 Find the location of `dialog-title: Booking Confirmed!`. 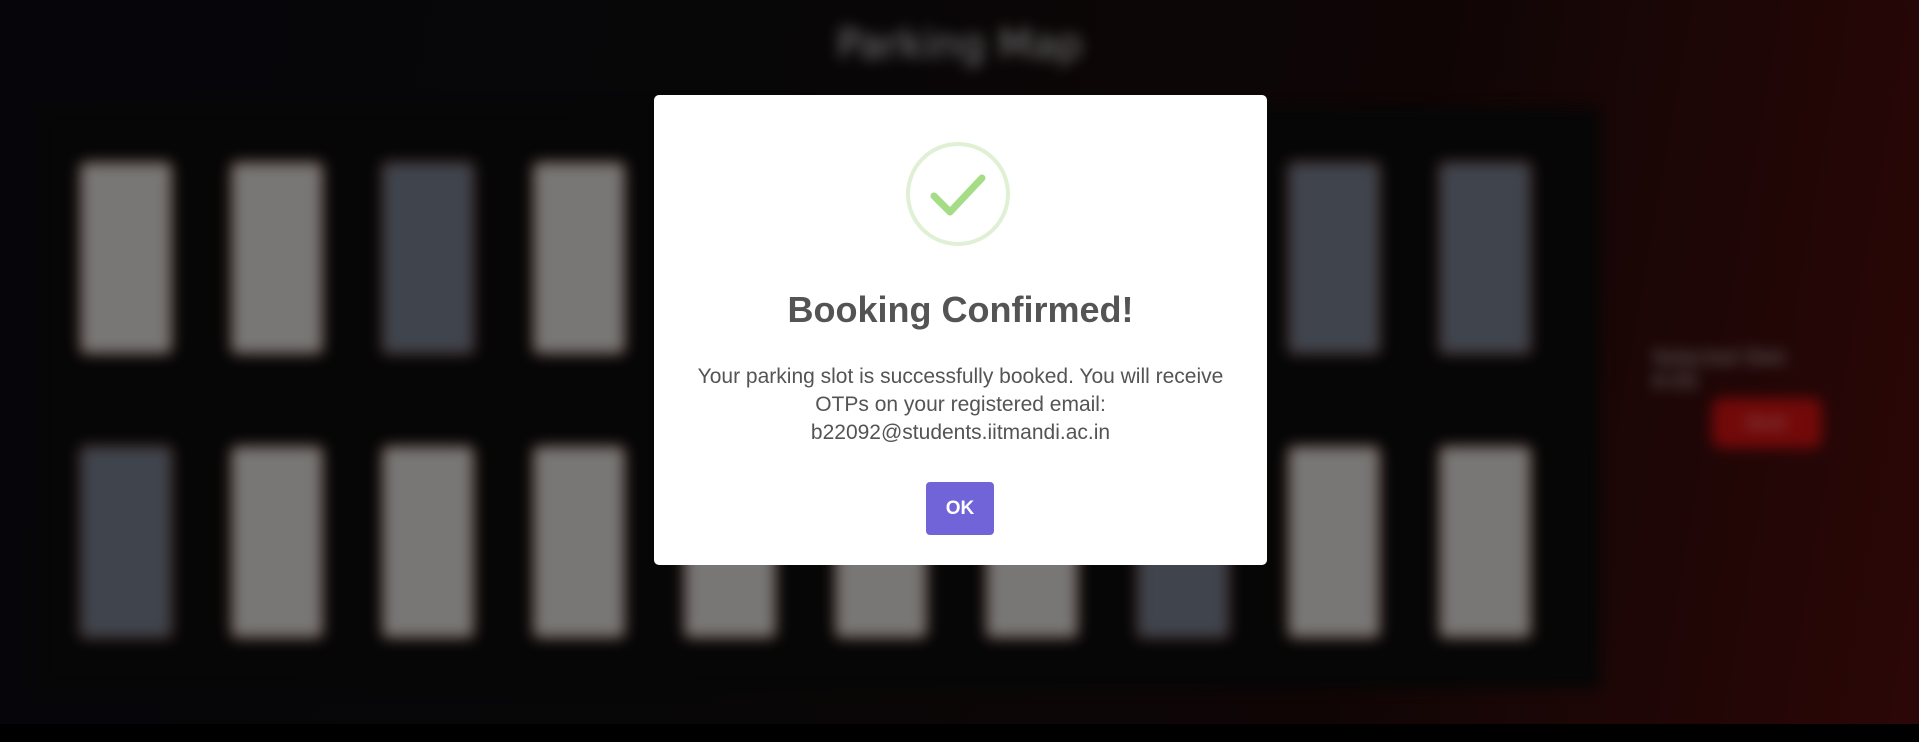

dialog-title: Booking Confirmed! is located at coordinates (960, 309).